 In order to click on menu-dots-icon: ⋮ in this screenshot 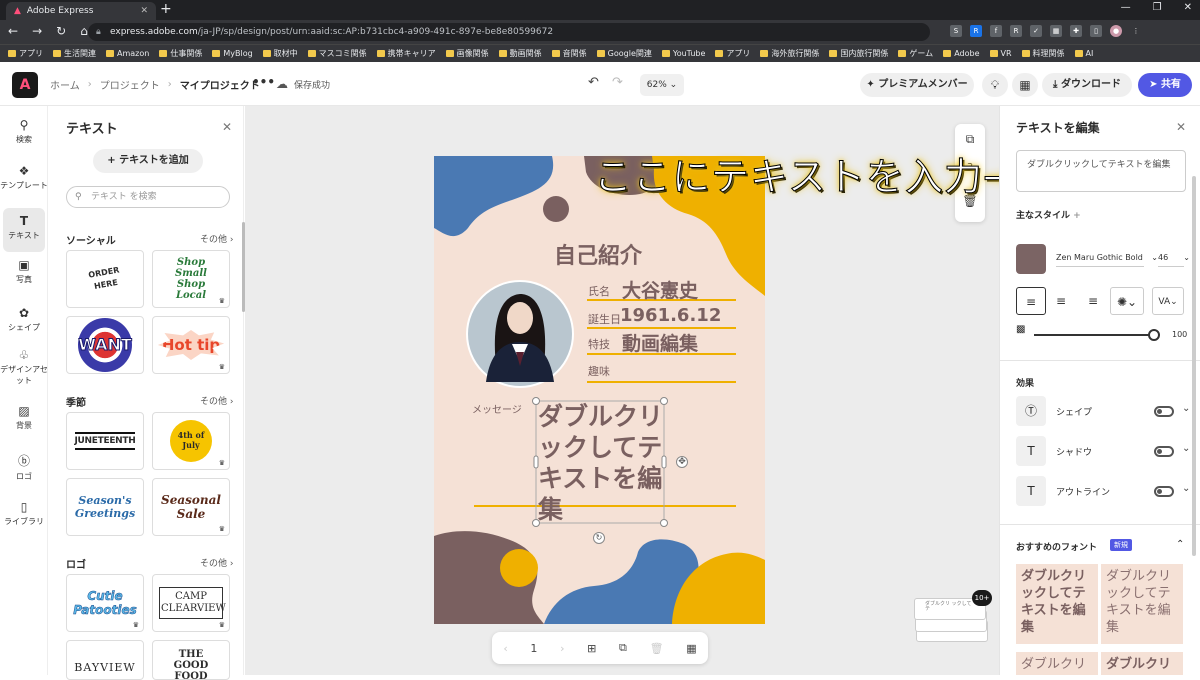, I will do `click(1136, 31)`.